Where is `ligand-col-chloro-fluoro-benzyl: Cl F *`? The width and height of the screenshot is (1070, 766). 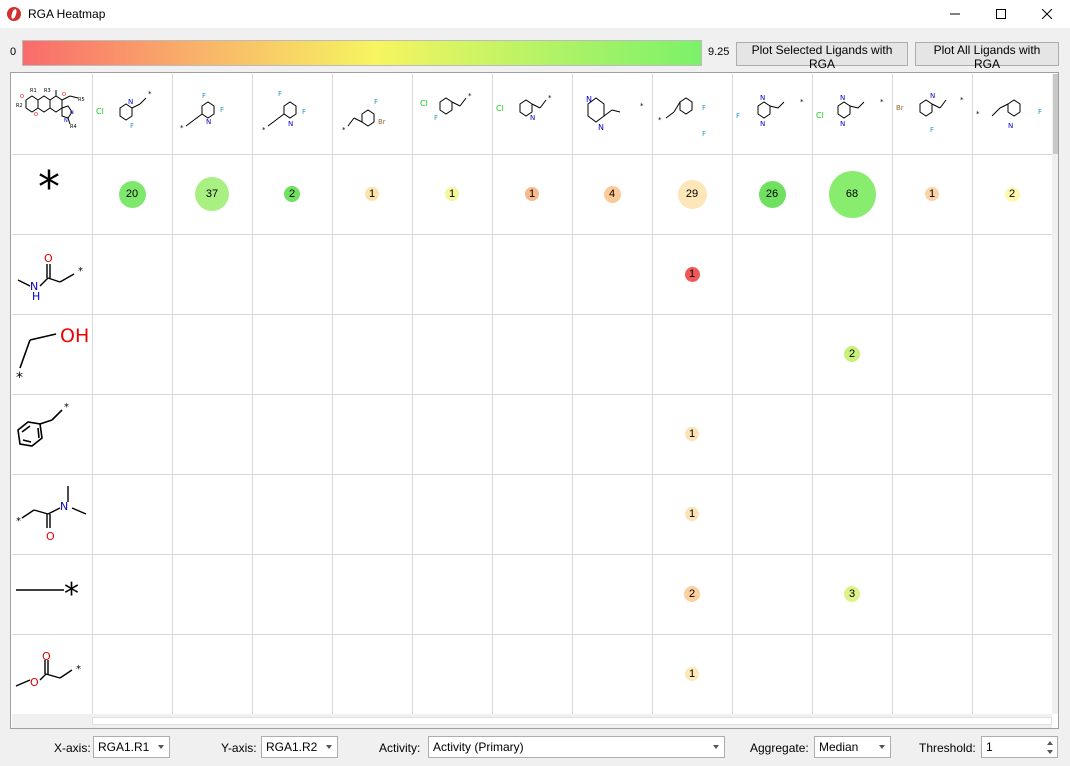 ligand-col-chloro-fluoro-benzyl: Cl F * is located at coordinates (452, 114).